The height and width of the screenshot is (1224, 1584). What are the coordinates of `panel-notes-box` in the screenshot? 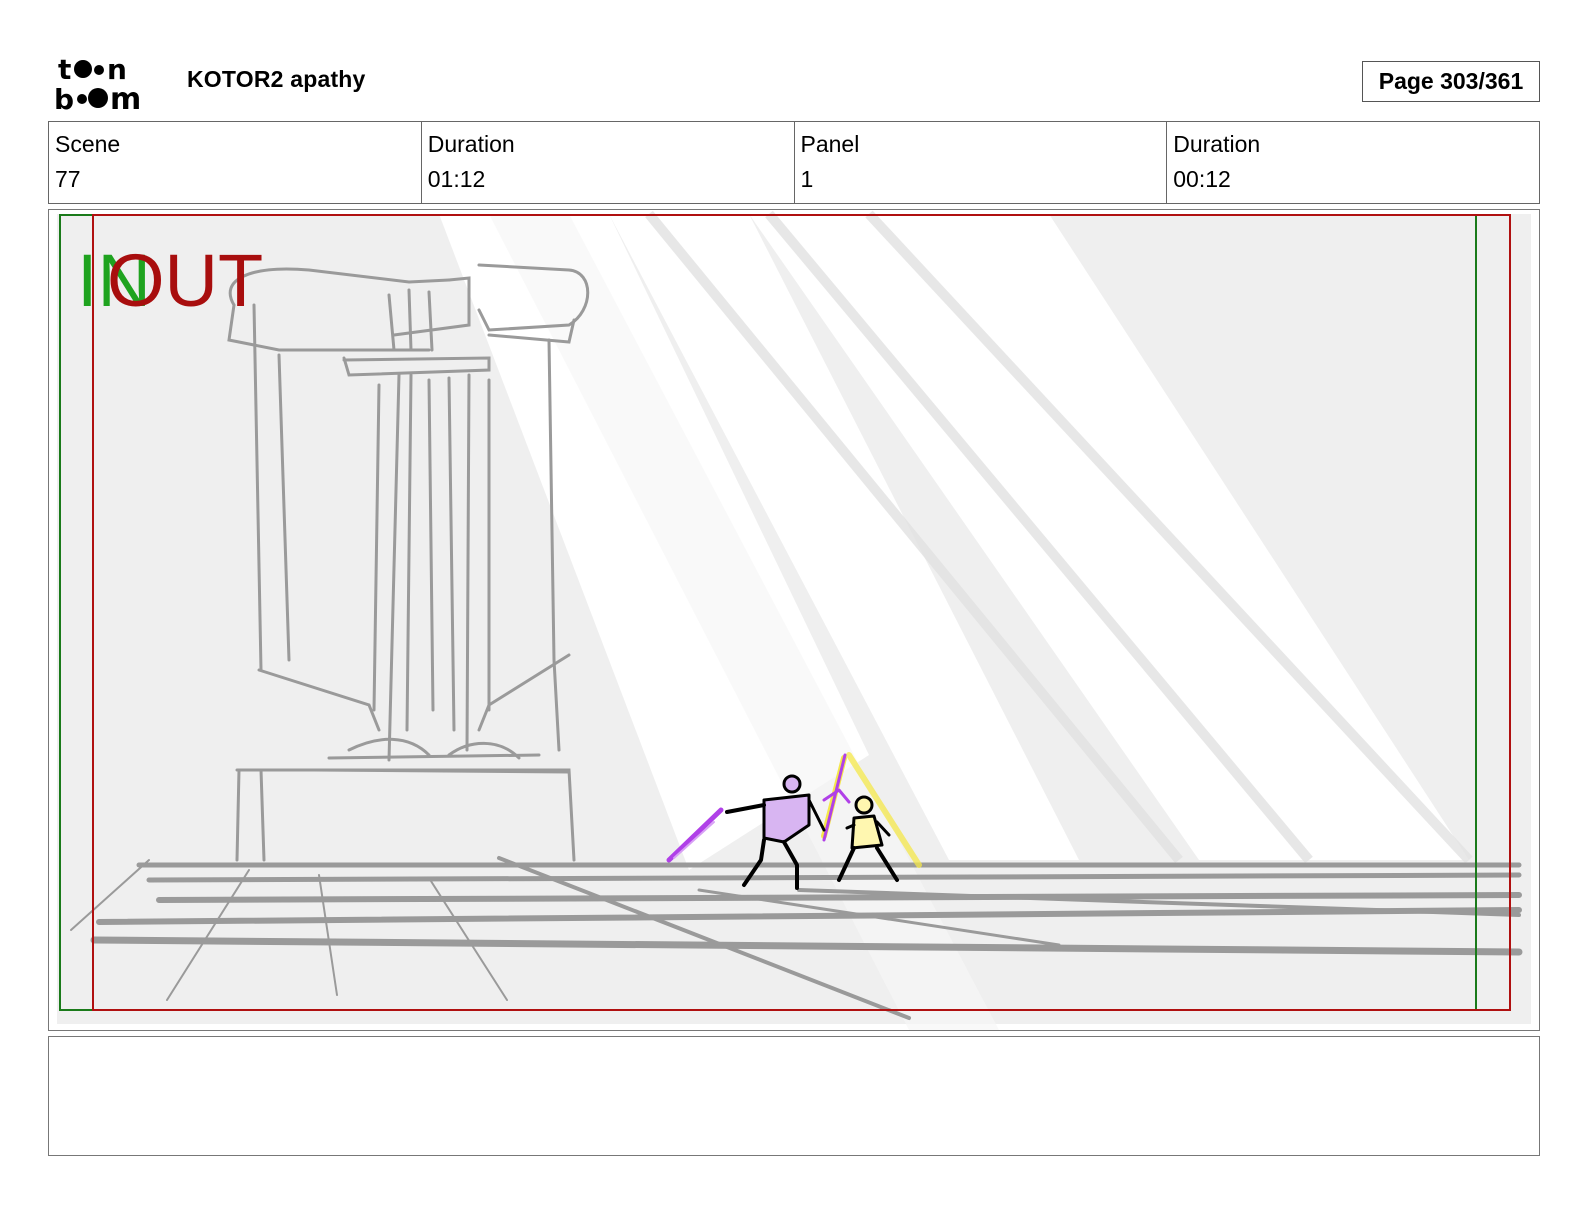 It's located at (794, 1096).